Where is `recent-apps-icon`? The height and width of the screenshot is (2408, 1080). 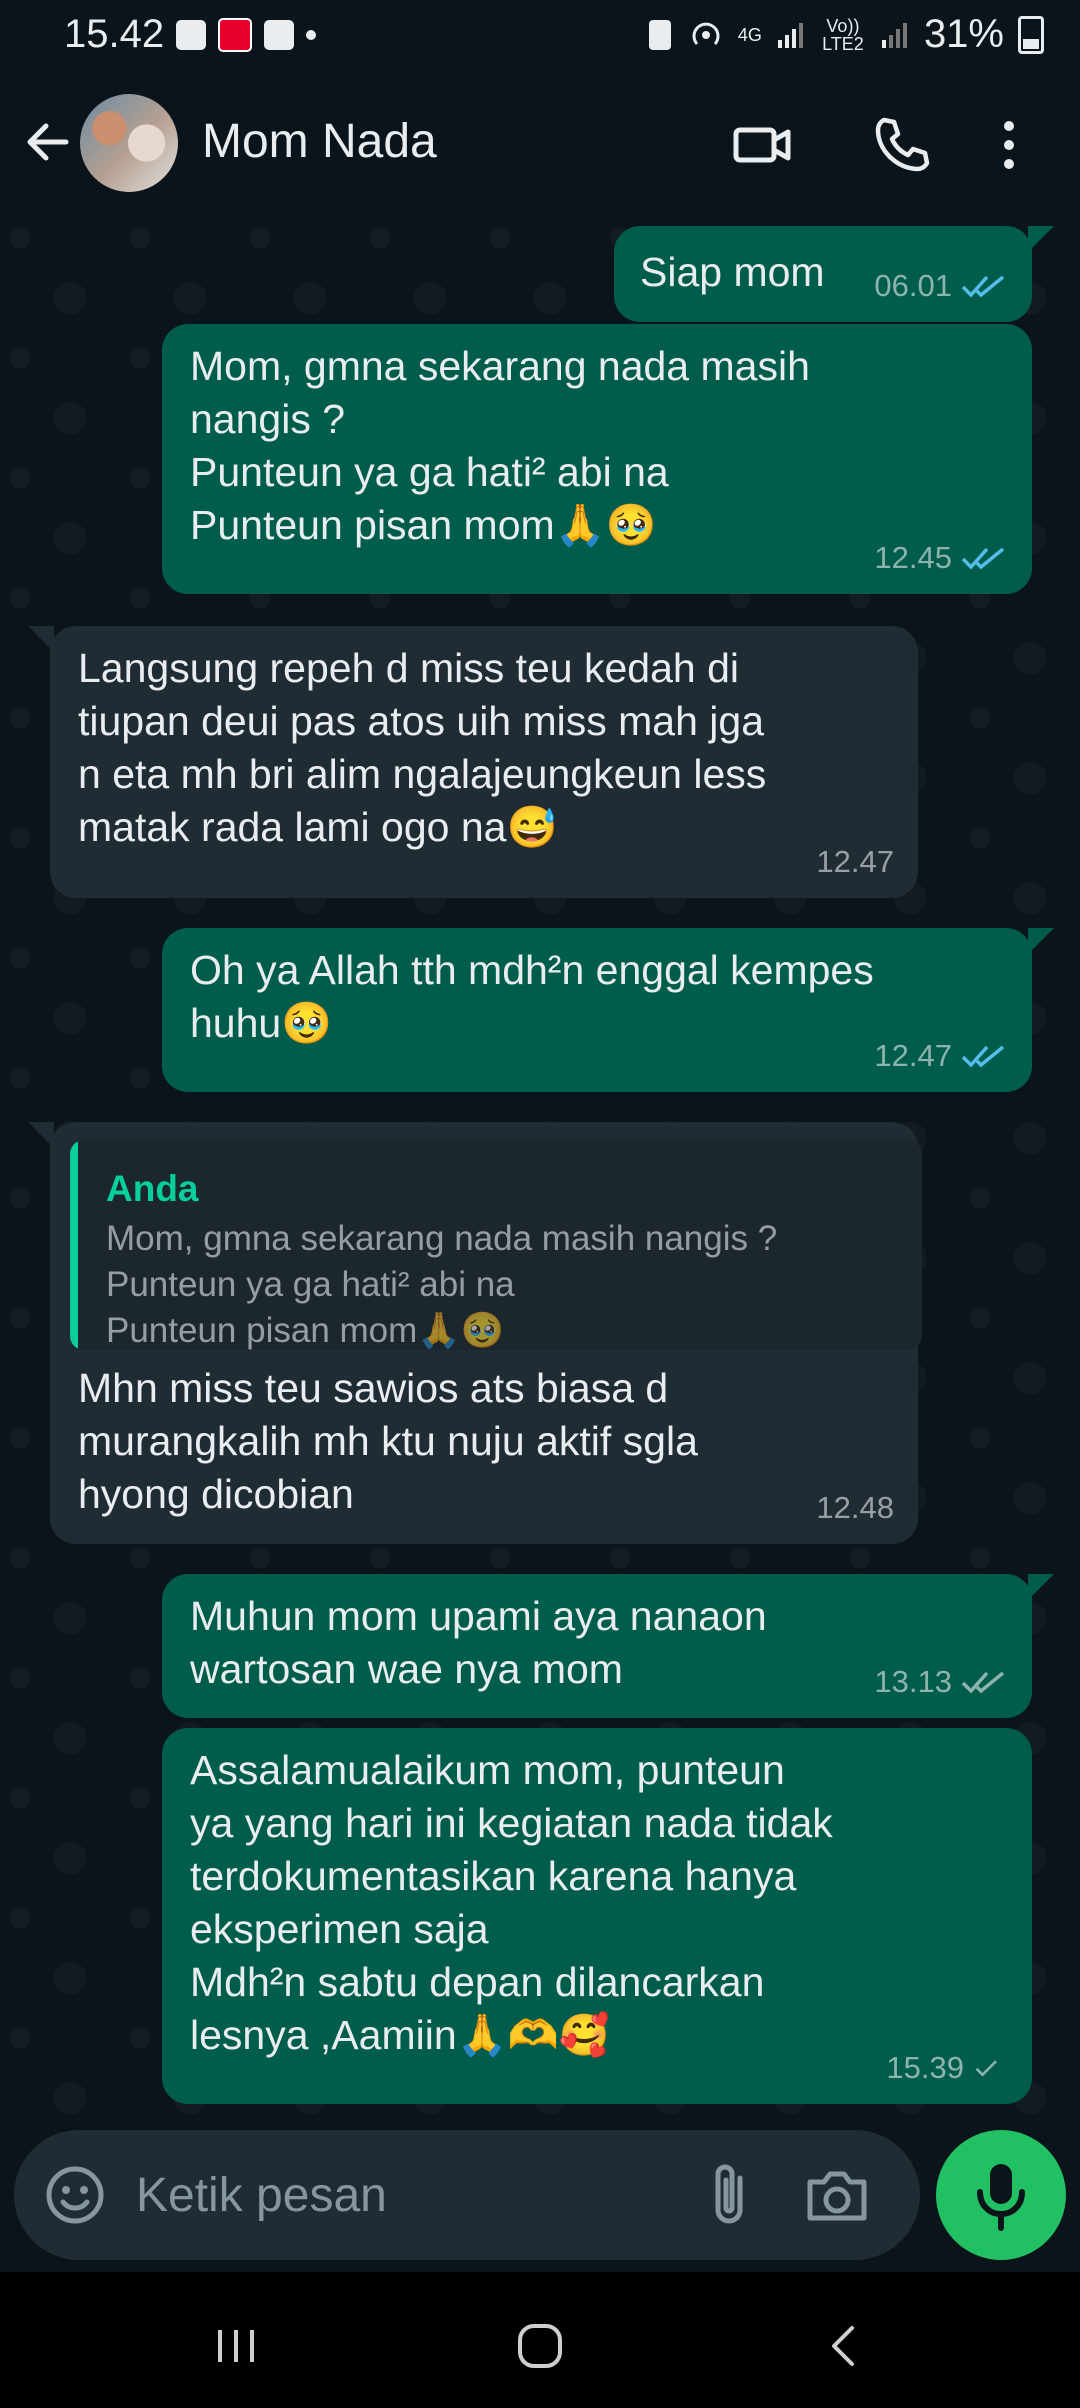 recent-apps-icon is located at coordinates (236, 2346).